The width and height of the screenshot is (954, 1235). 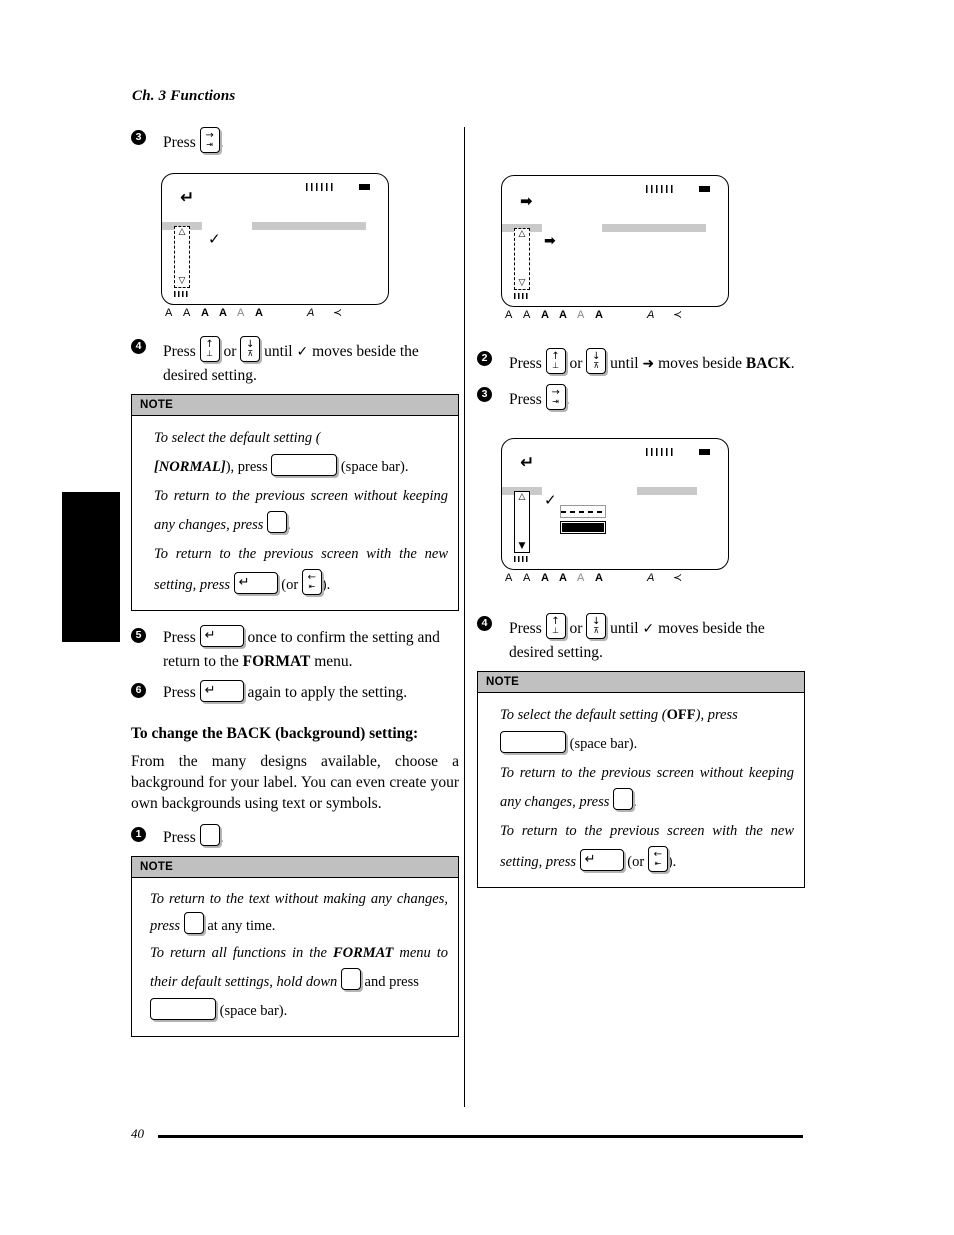 I want to click on step-text: Press ., so click(x=193, y=835).